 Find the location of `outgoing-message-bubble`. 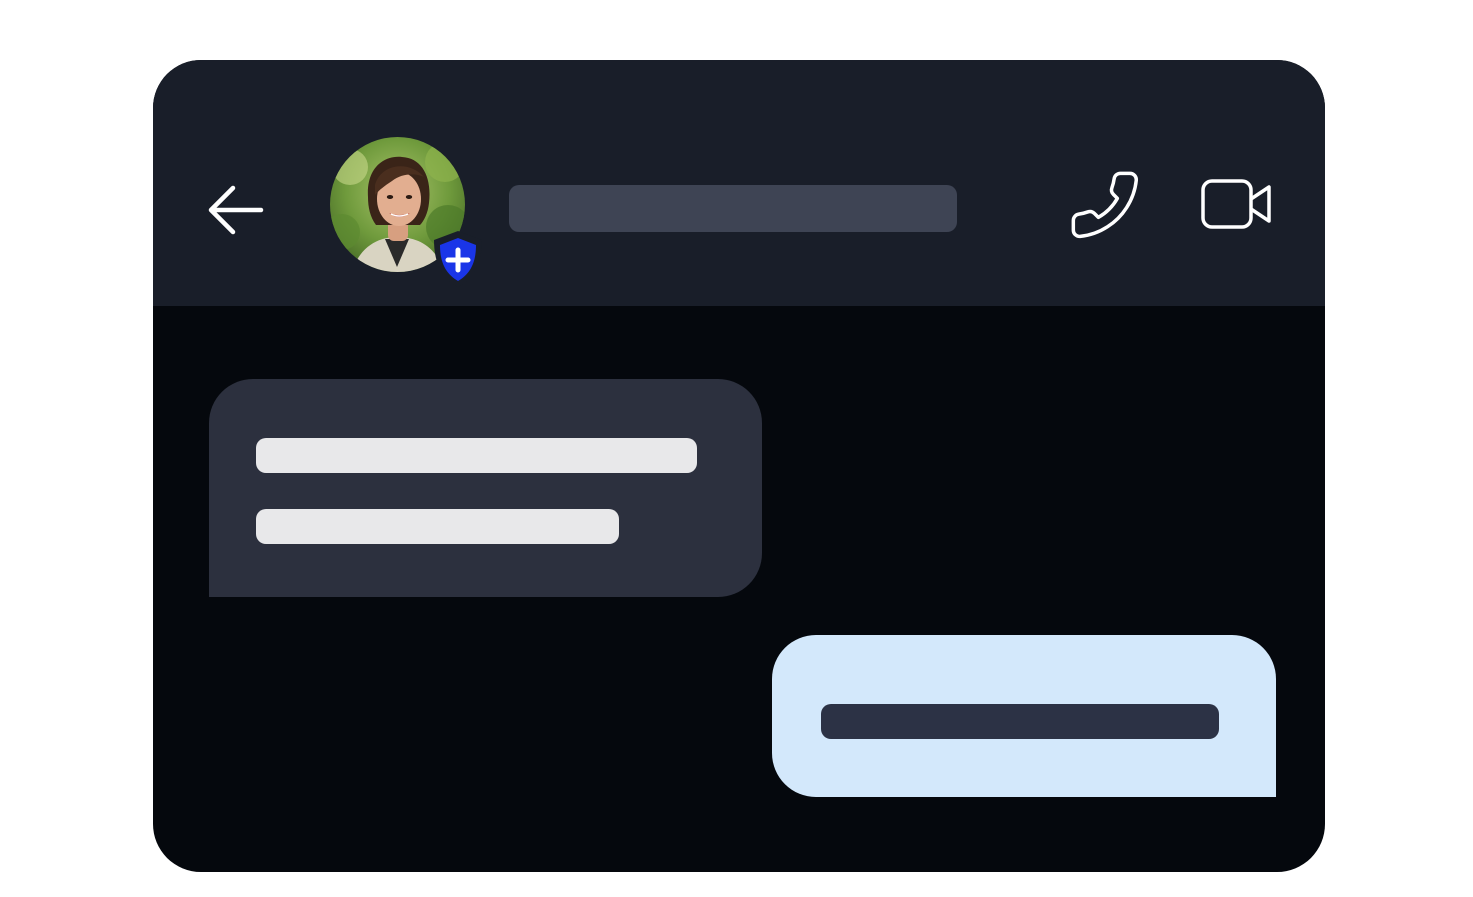

outgoing-message-bubble is located at coordinates (1024, 716).